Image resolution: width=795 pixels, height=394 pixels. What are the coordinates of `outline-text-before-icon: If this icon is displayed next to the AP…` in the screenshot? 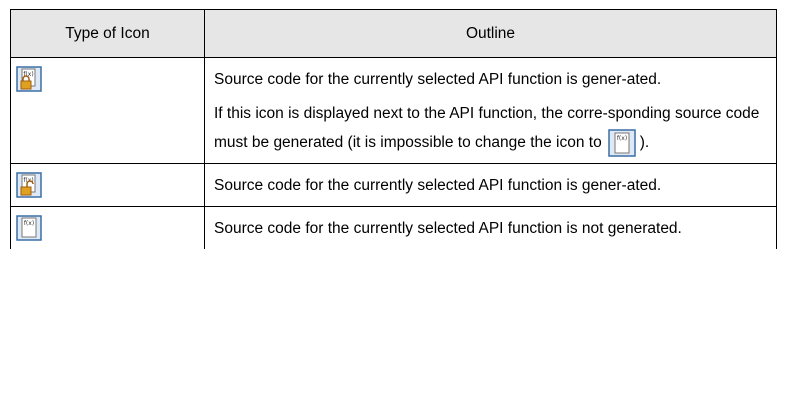 It's located at (487, 128).